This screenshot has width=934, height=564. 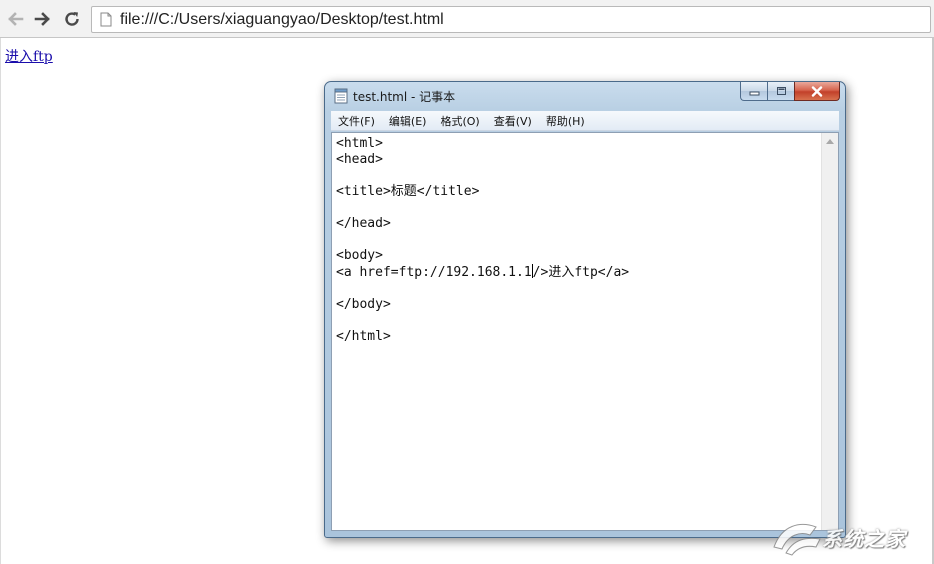 What do you see at coordinates (864, 538) in the screenshot?
I see `watermark-text: 系统之家` at bounding box center [864, 538].